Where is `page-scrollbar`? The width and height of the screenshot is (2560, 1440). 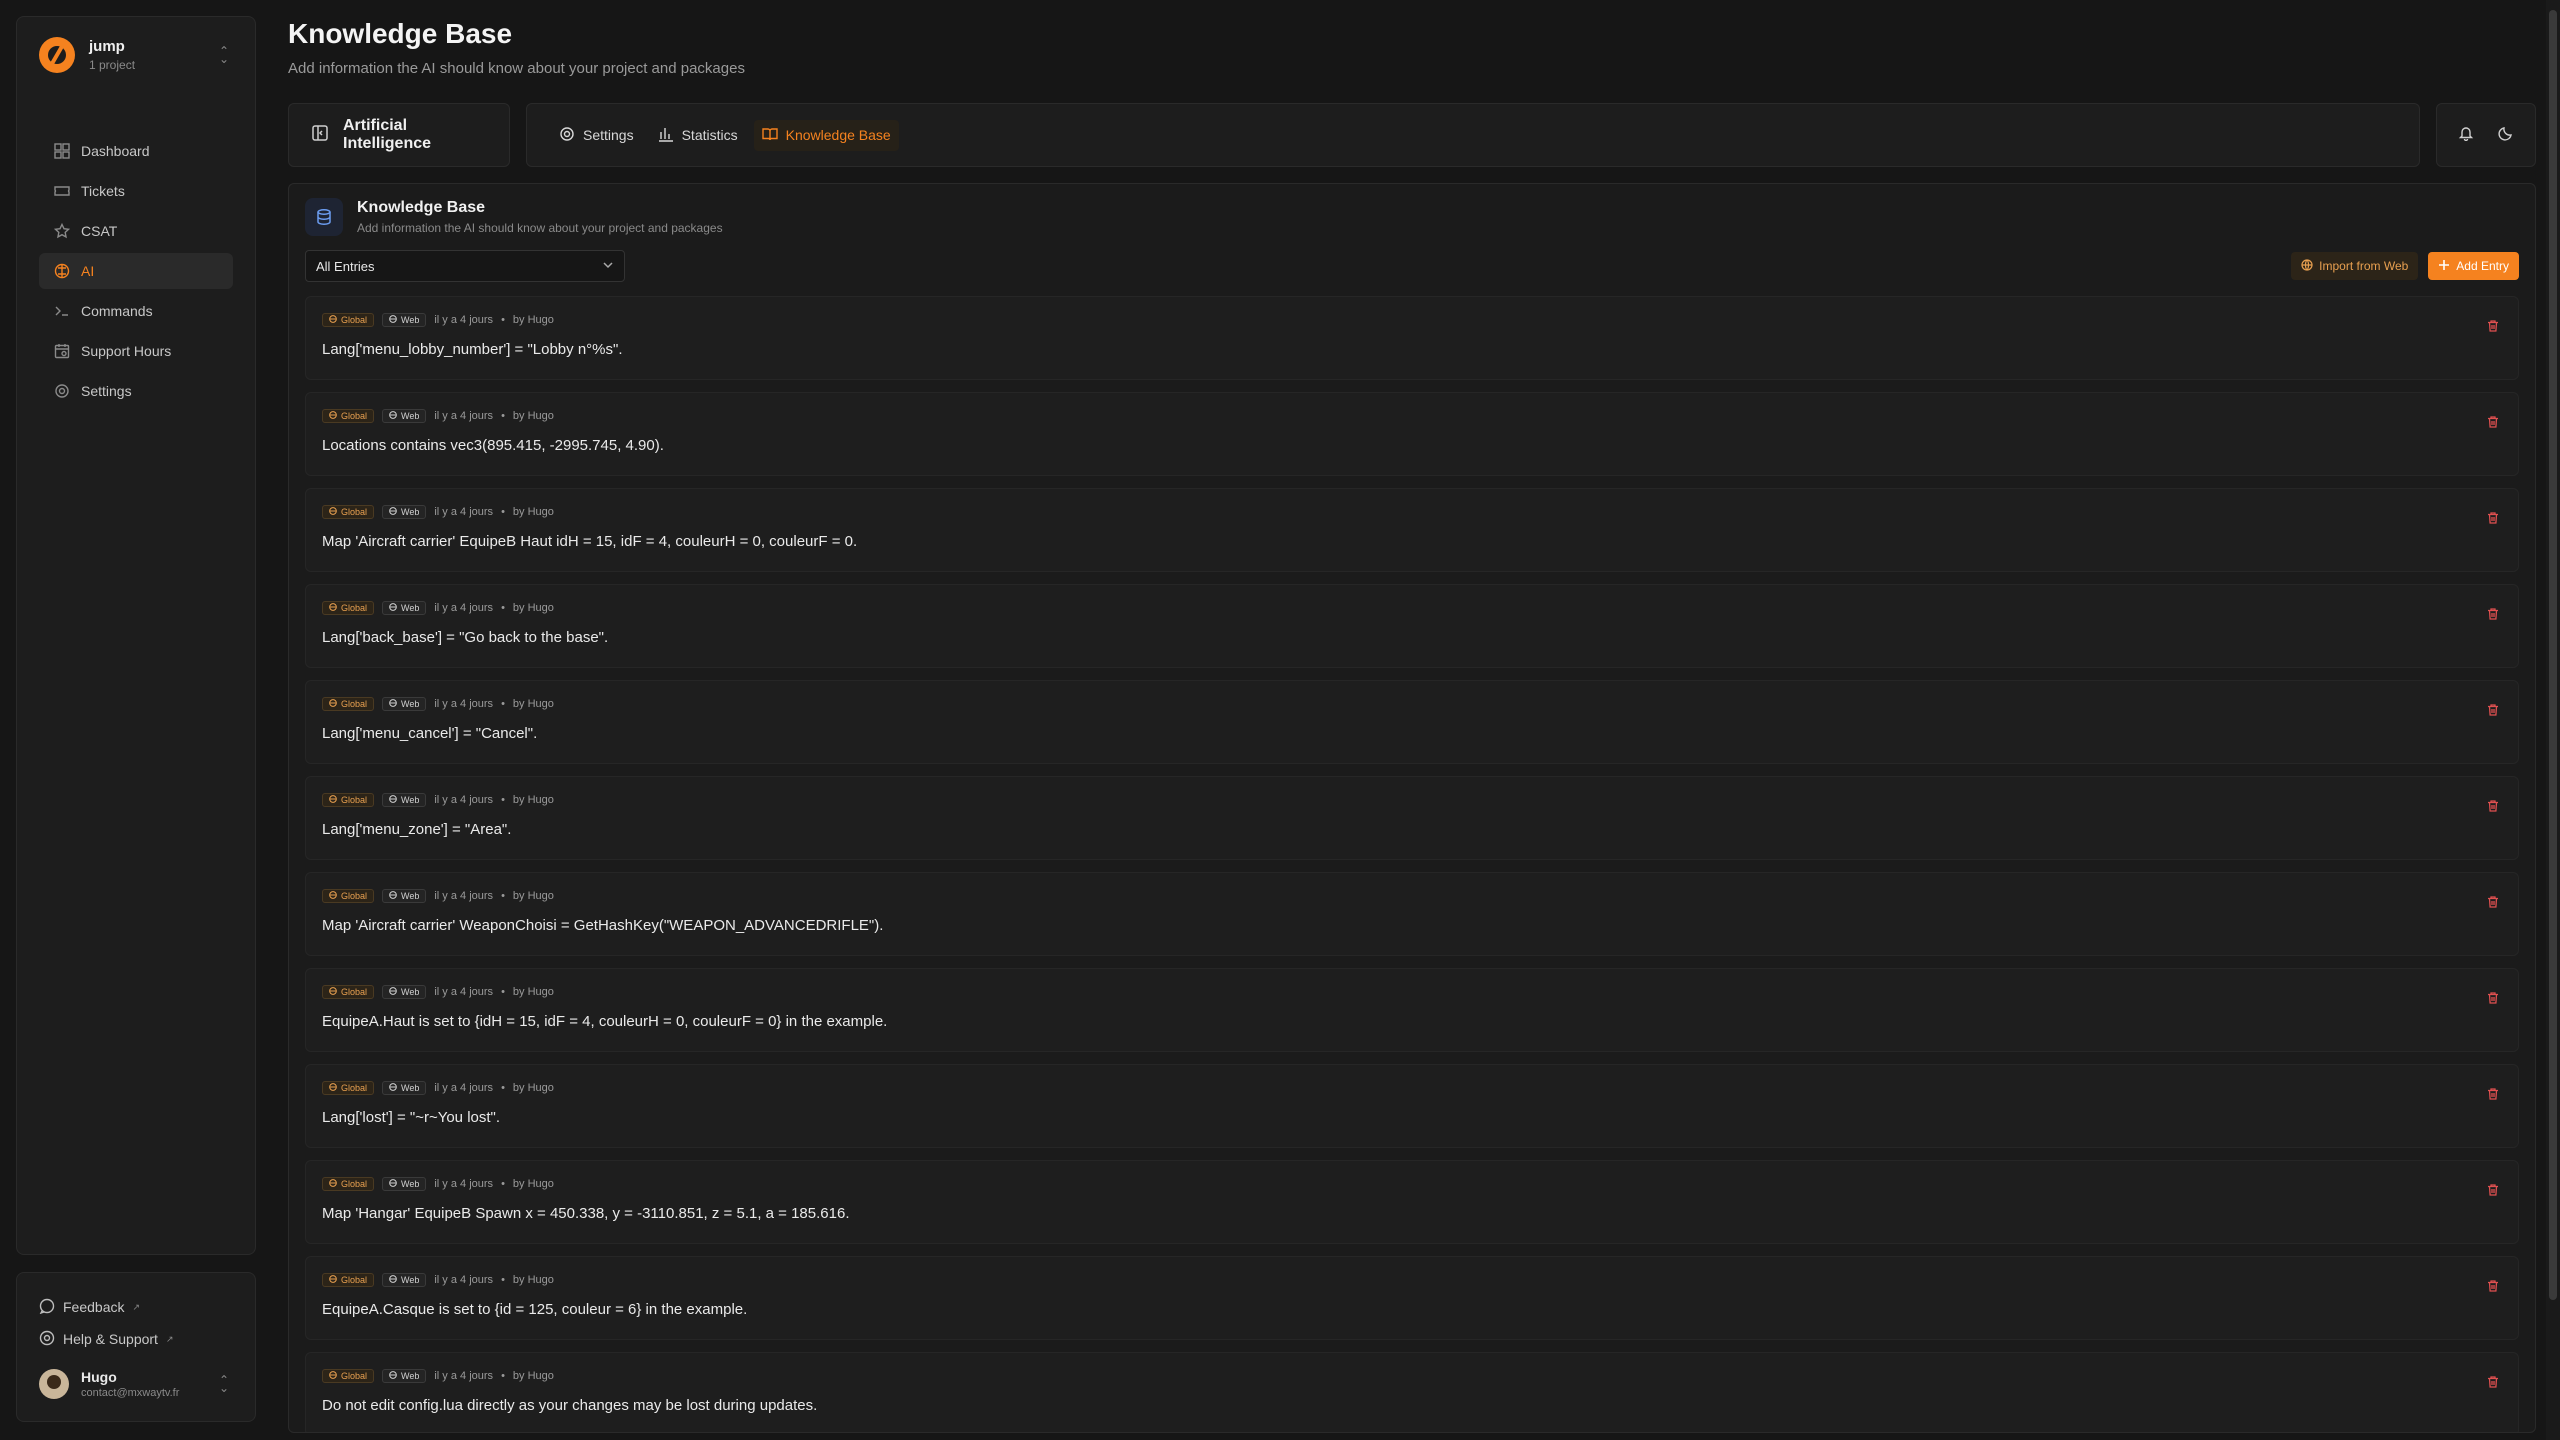 page-scrollbar is located at coordinates (2553, 720).